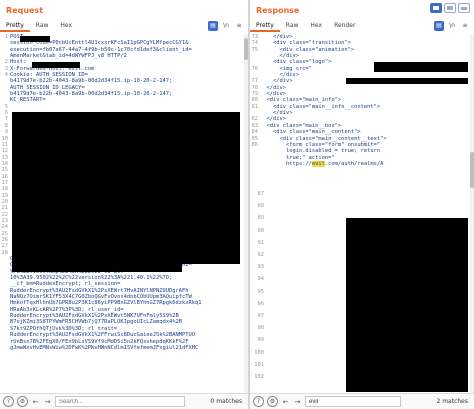 This screenshot has height=409, width=474. Describe the element at coordinates (362, 26) in the screenshot. I see `response-tabbar: Pretty Raw Hex Render ▤ \n ≡` at that location.